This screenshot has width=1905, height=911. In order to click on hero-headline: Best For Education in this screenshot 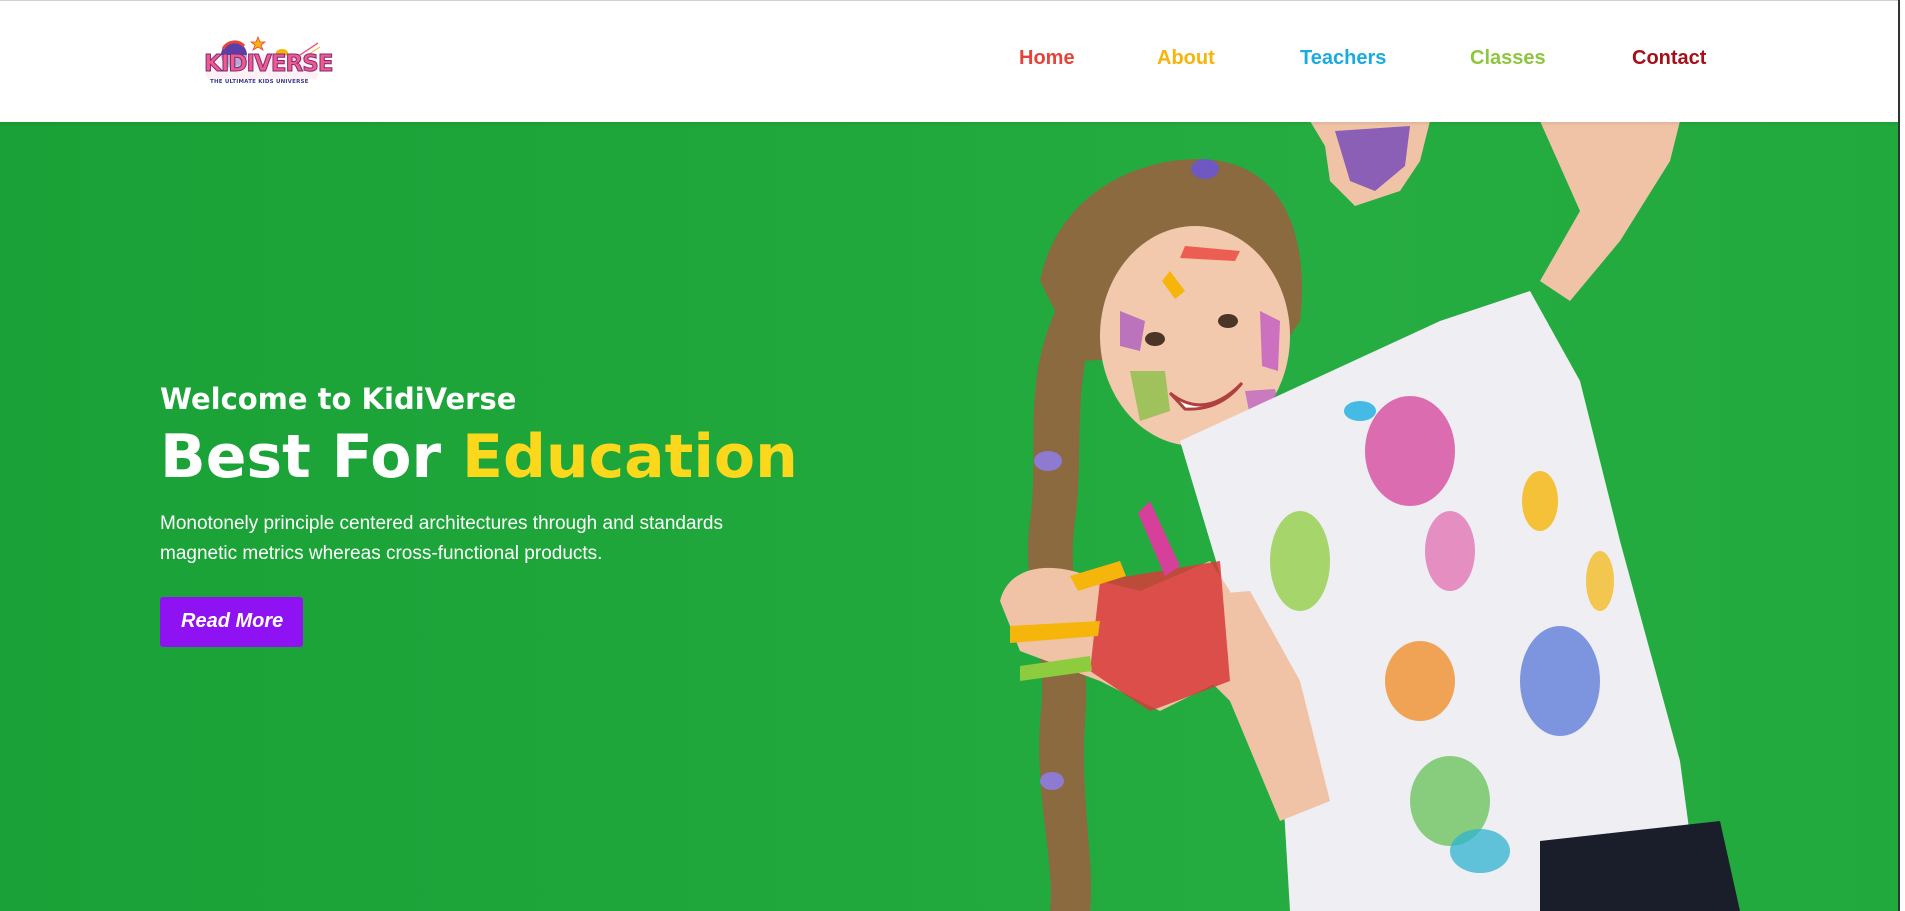, I will do `click(480, 457)`.